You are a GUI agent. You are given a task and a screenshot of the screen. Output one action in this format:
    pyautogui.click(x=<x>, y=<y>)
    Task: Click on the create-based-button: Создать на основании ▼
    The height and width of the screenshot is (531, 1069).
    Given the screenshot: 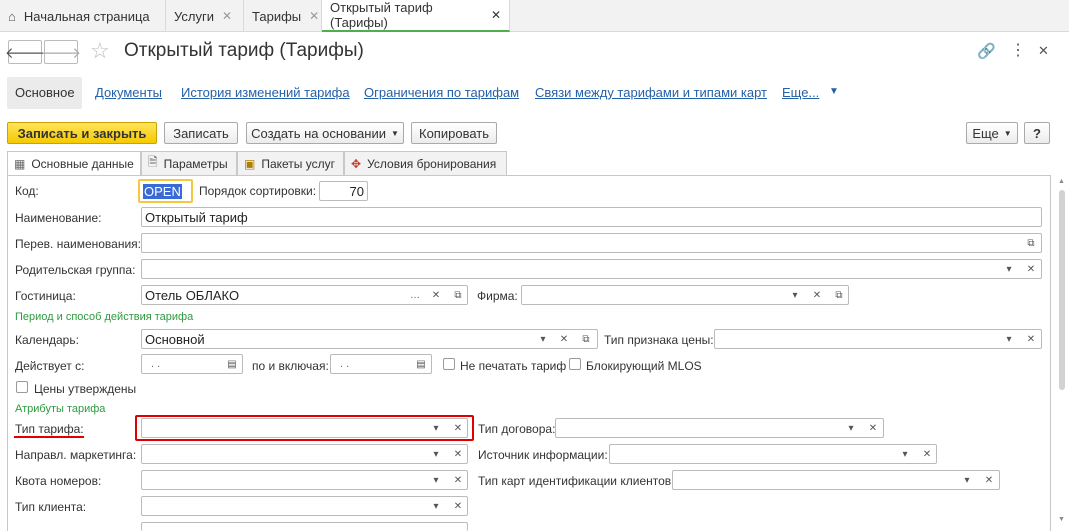 What is the action you would take?
    pyautogui.click(x=325, y=133)
    